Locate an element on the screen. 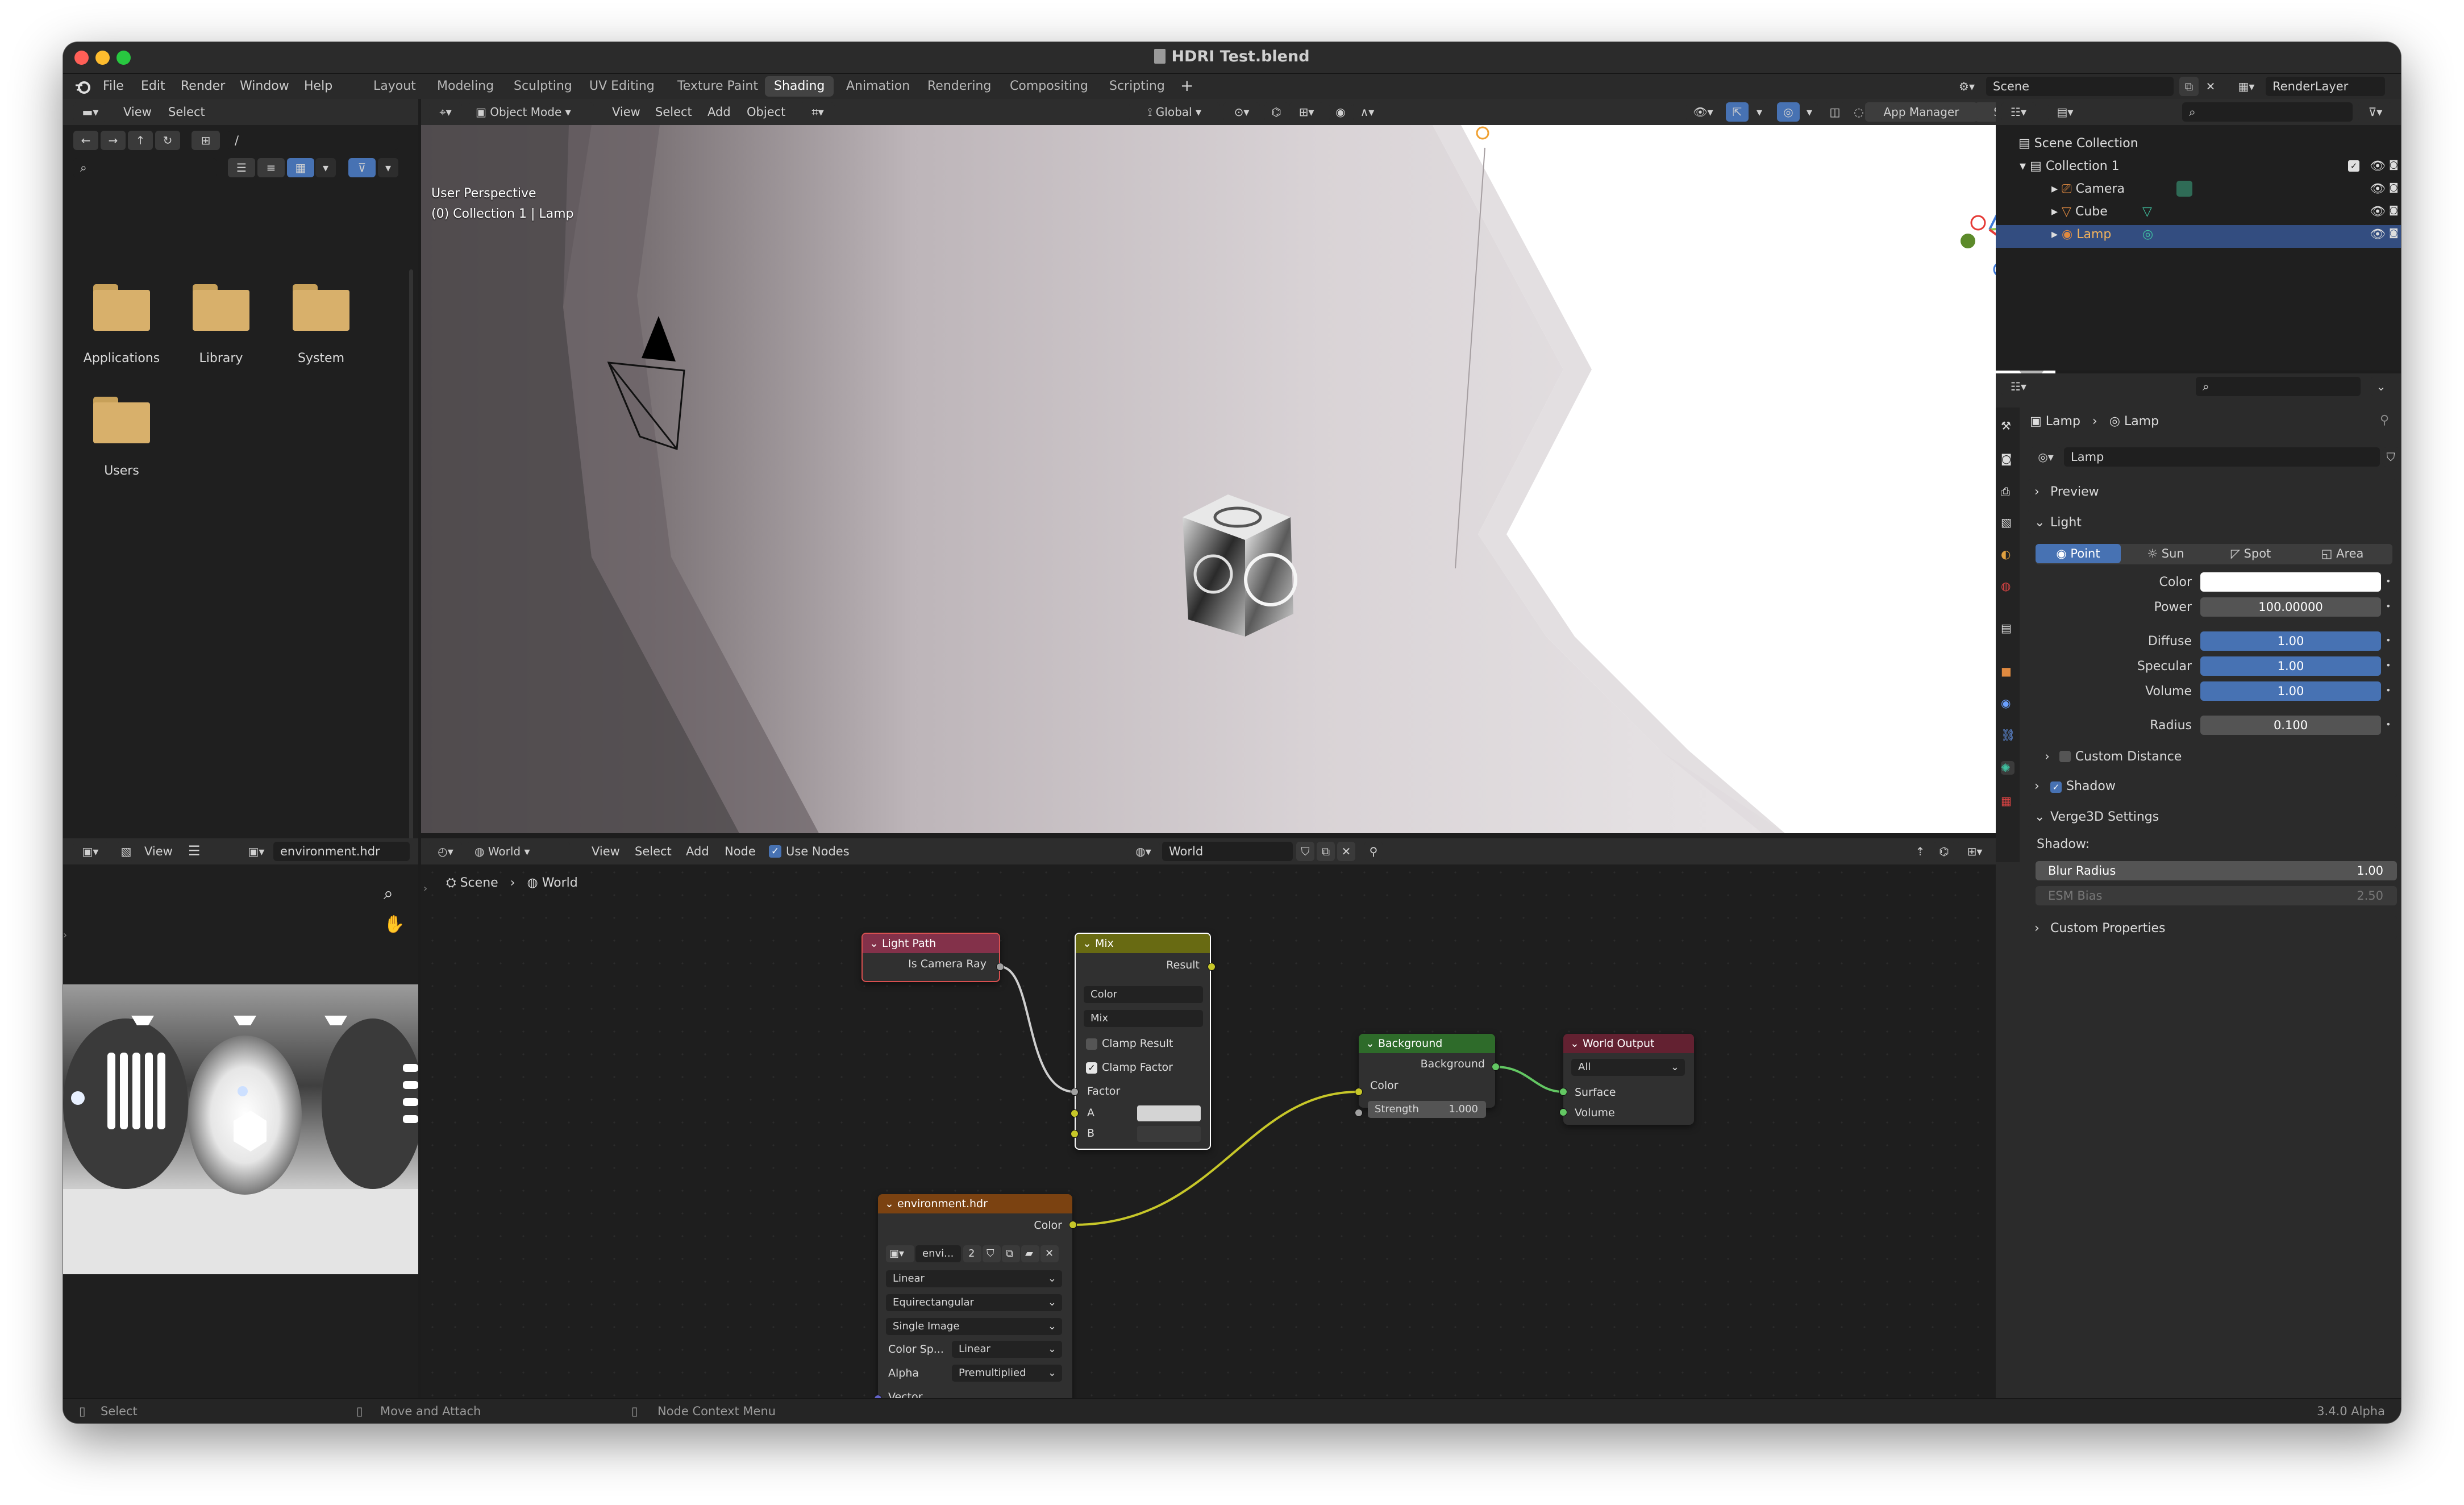 The height and width of the screenshot is (1505, 2464). image-users-count: 2 is located at coordinates (972, 1253).